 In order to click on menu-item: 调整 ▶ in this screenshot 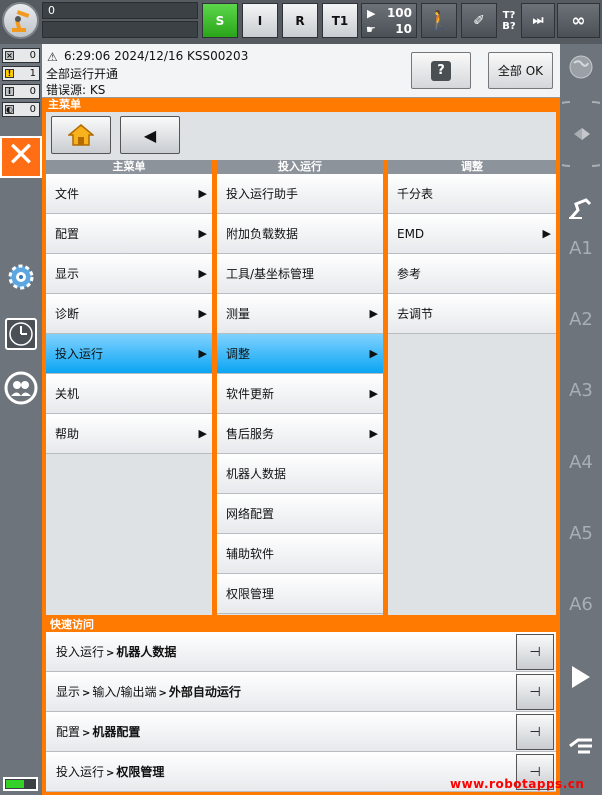, I will do `click(300, 354)`.